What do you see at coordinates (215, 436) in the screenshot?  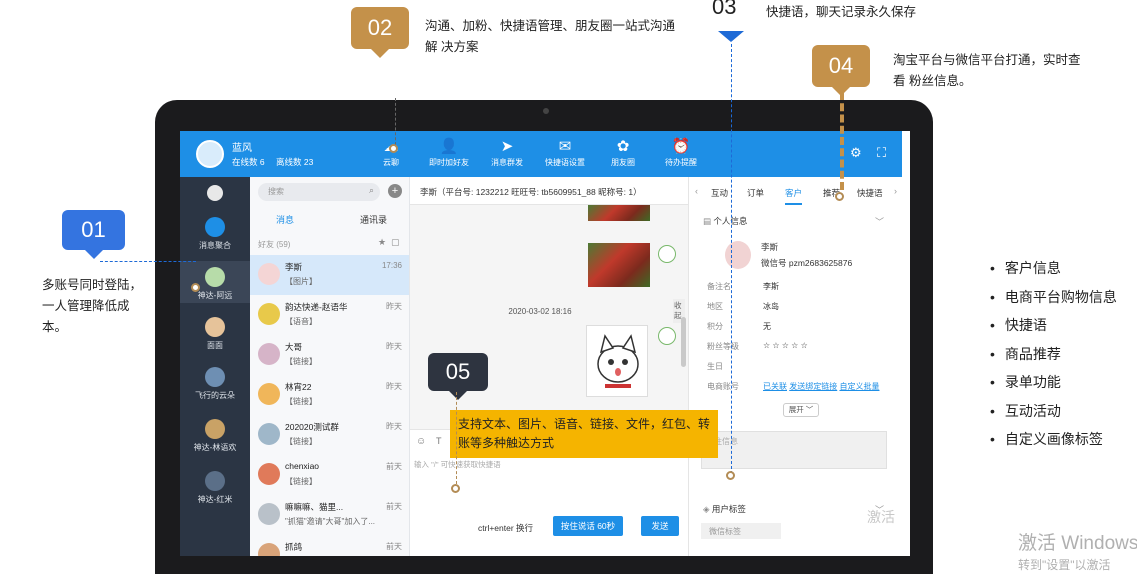 I see `rail-item-account-4: 神达-林语欢` at bounding box center [215, 436].